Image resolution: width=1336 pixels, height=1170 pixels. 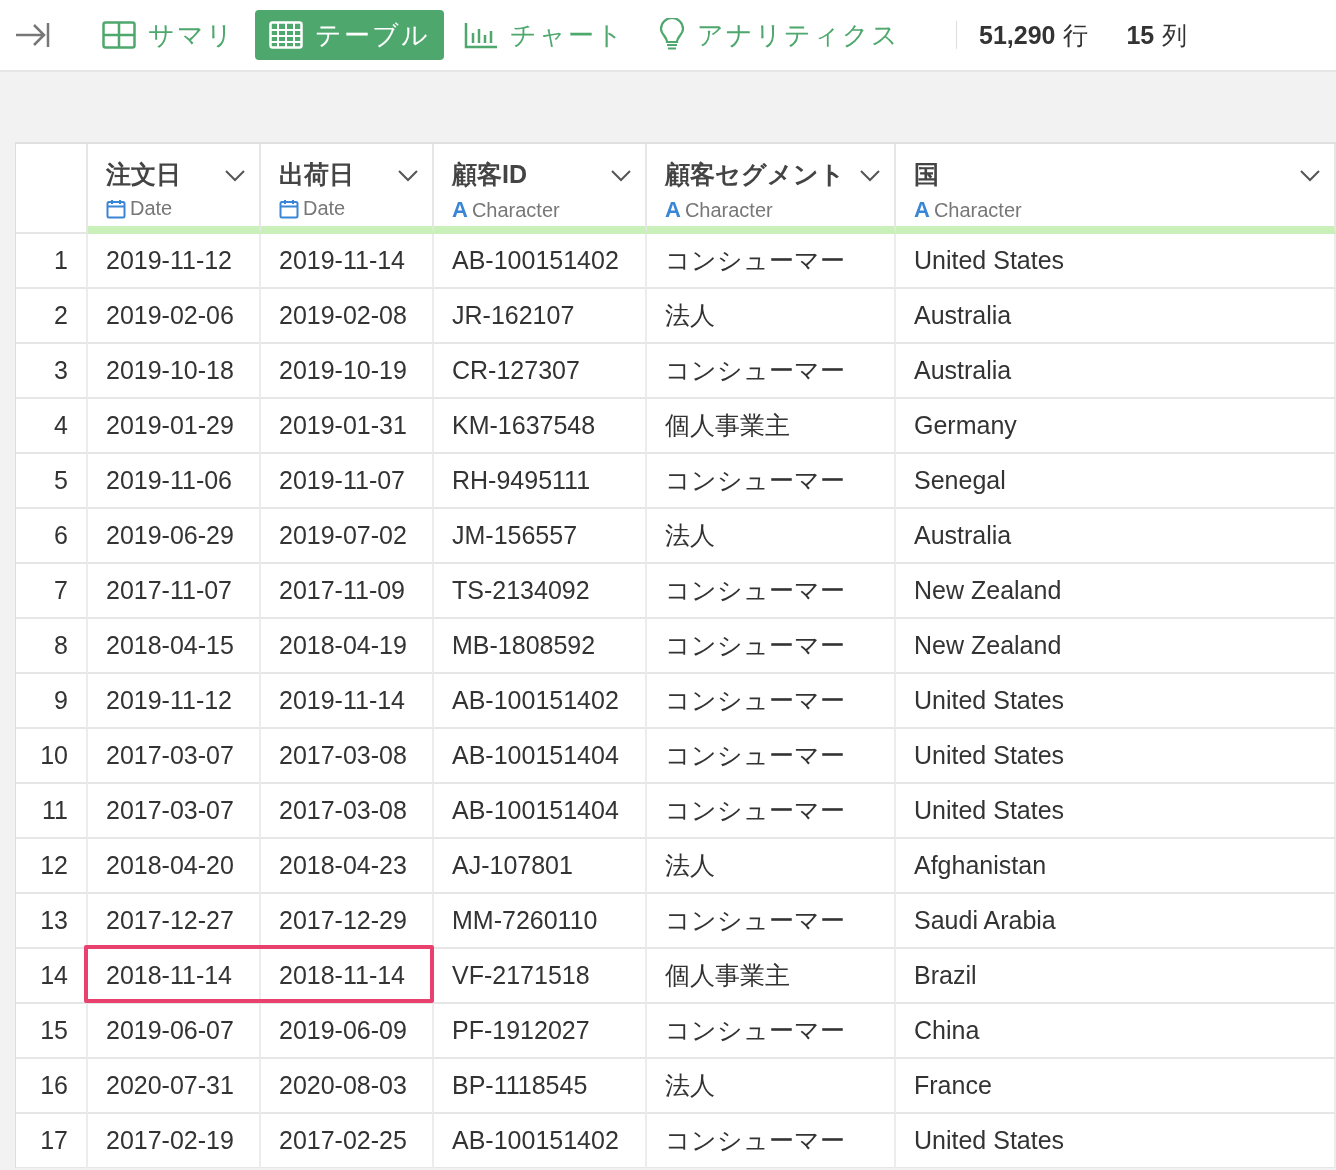 What do you see at coordinates (347, 371) in the screenshot?
I see `table-cell: 2019-10-19` at bounding box center [347, 371].